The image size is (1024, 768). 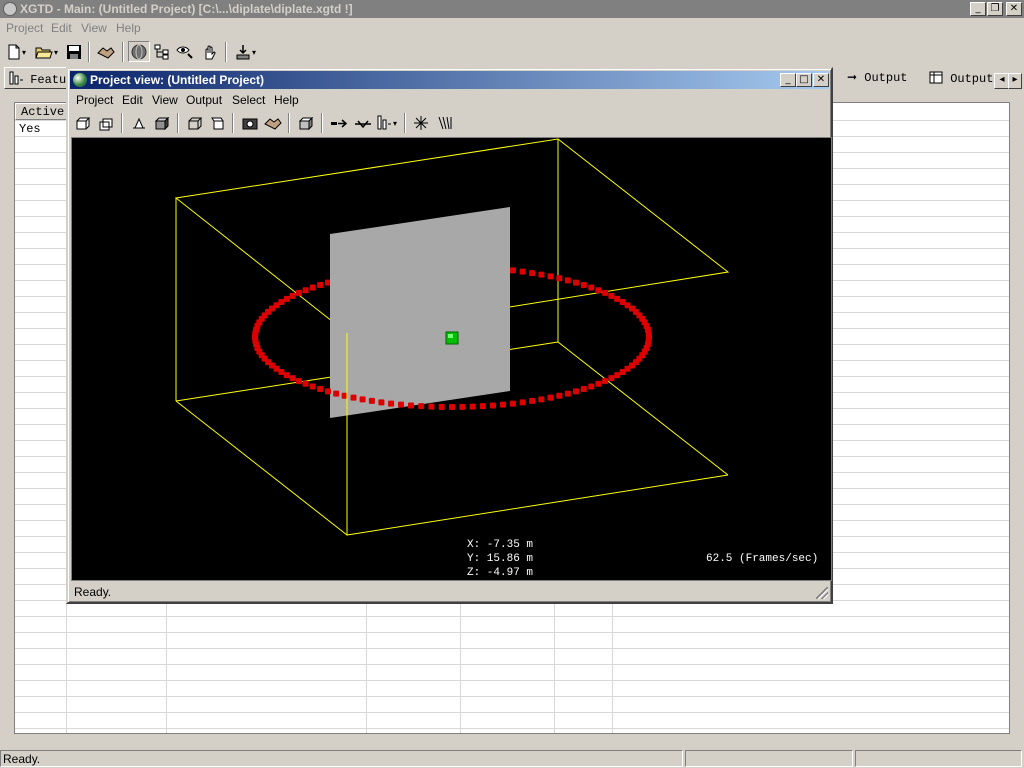 What do you see at coordinates (139, 122) in the screenshot?
I see `view-top-icon` at bounding box center [139, 122].